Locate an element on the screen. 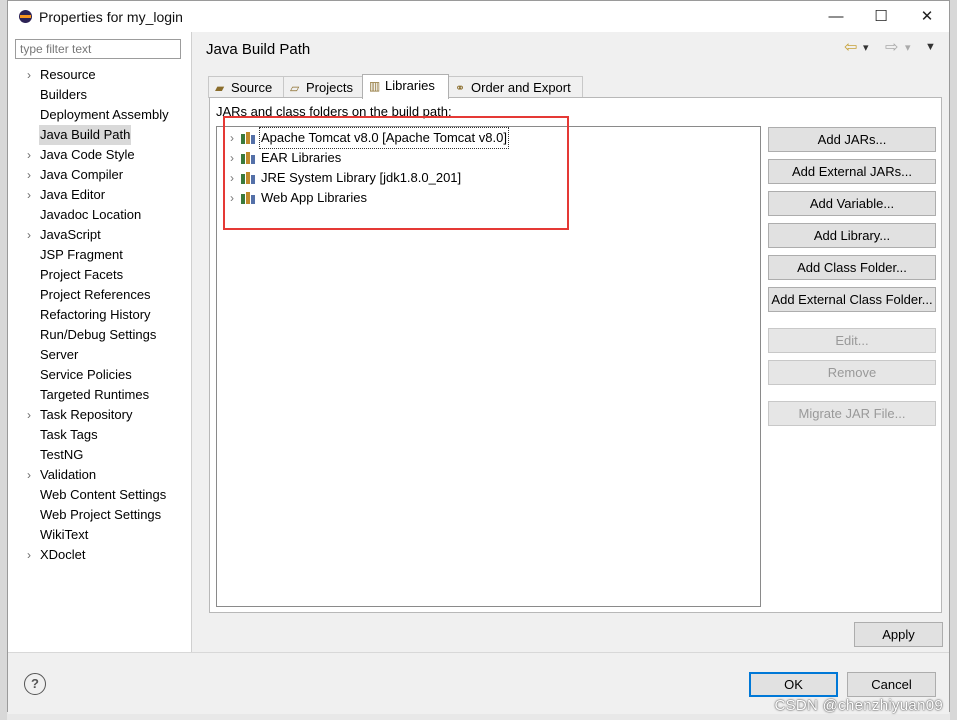 This screenshot has width=957, height=720. sidebar-item: Javadoc Location is located at coordinates (99, 215).